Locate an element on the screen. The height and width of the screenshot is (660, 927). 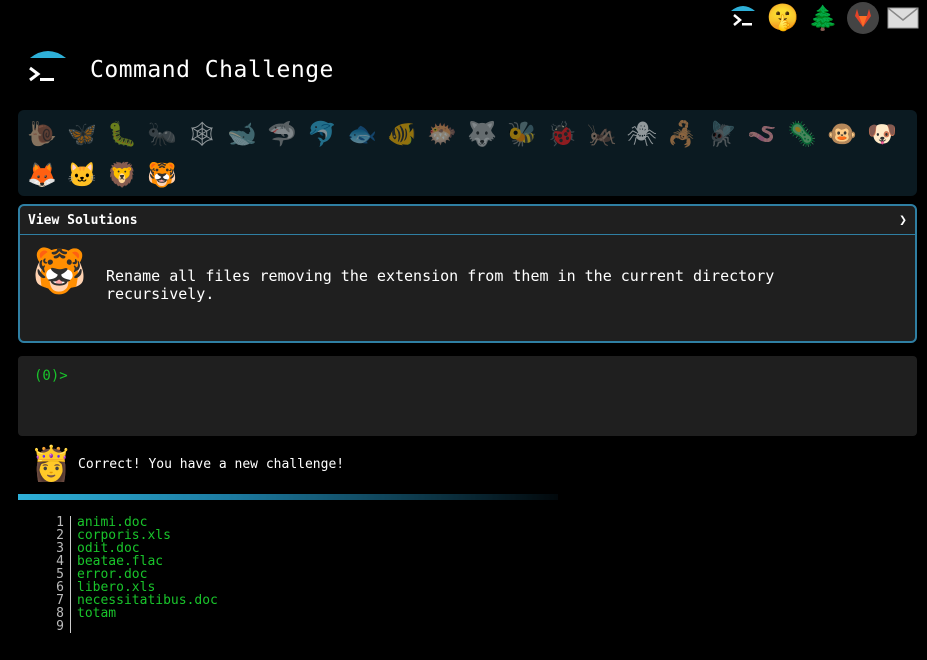
animal-challenge-icon: 🦋 is located at coordinates (82, 134).